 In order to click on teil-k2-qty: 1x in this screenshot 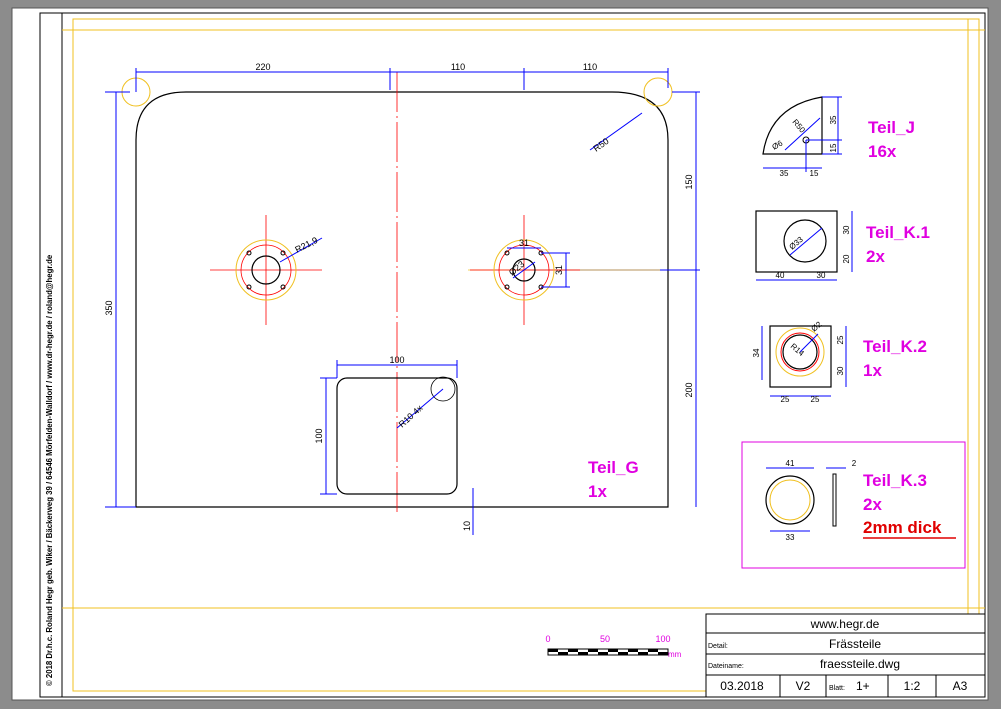, I will do `click(872, 370)`.